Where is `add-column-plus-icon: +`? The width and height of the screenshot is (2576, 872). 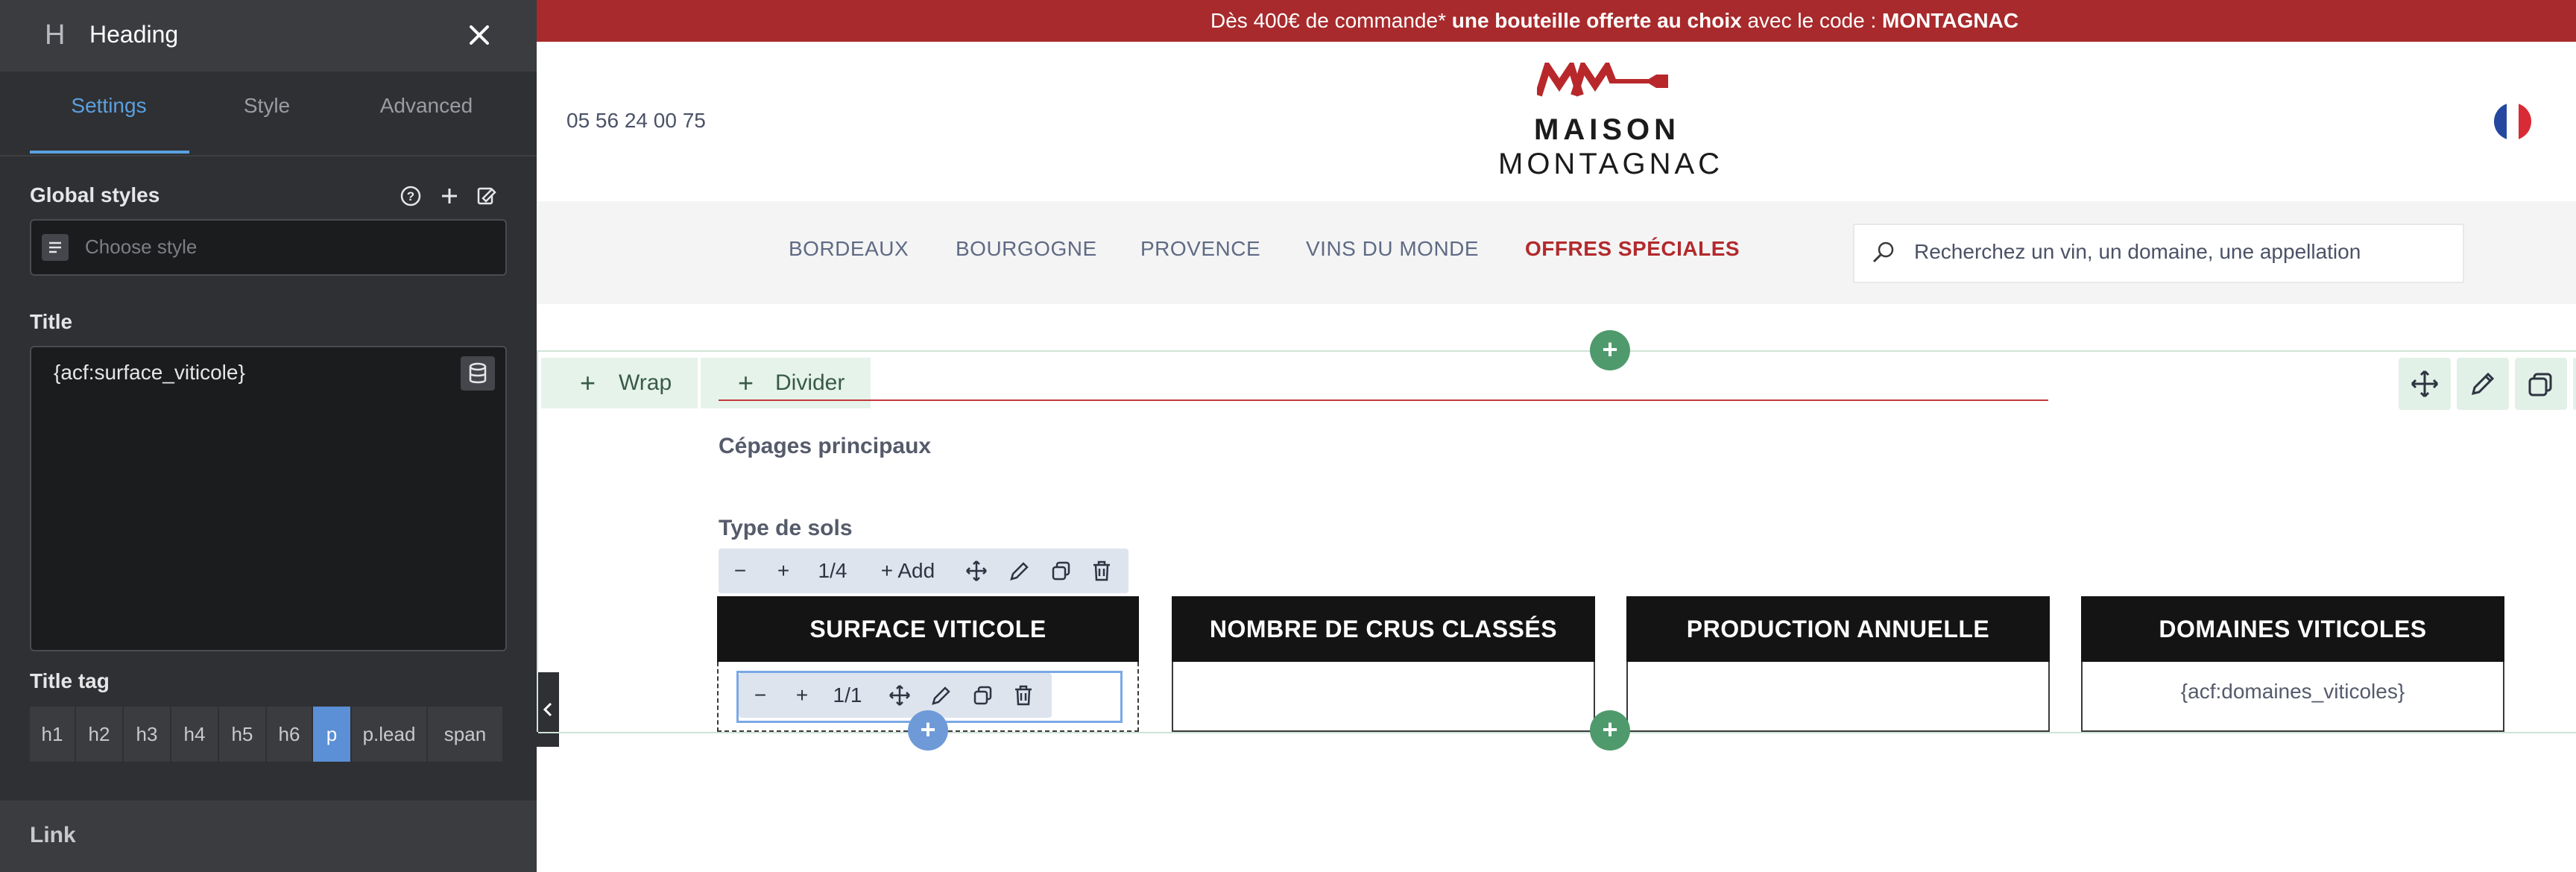
add-column-plus-icon: + is located at coordinates (889, 570).